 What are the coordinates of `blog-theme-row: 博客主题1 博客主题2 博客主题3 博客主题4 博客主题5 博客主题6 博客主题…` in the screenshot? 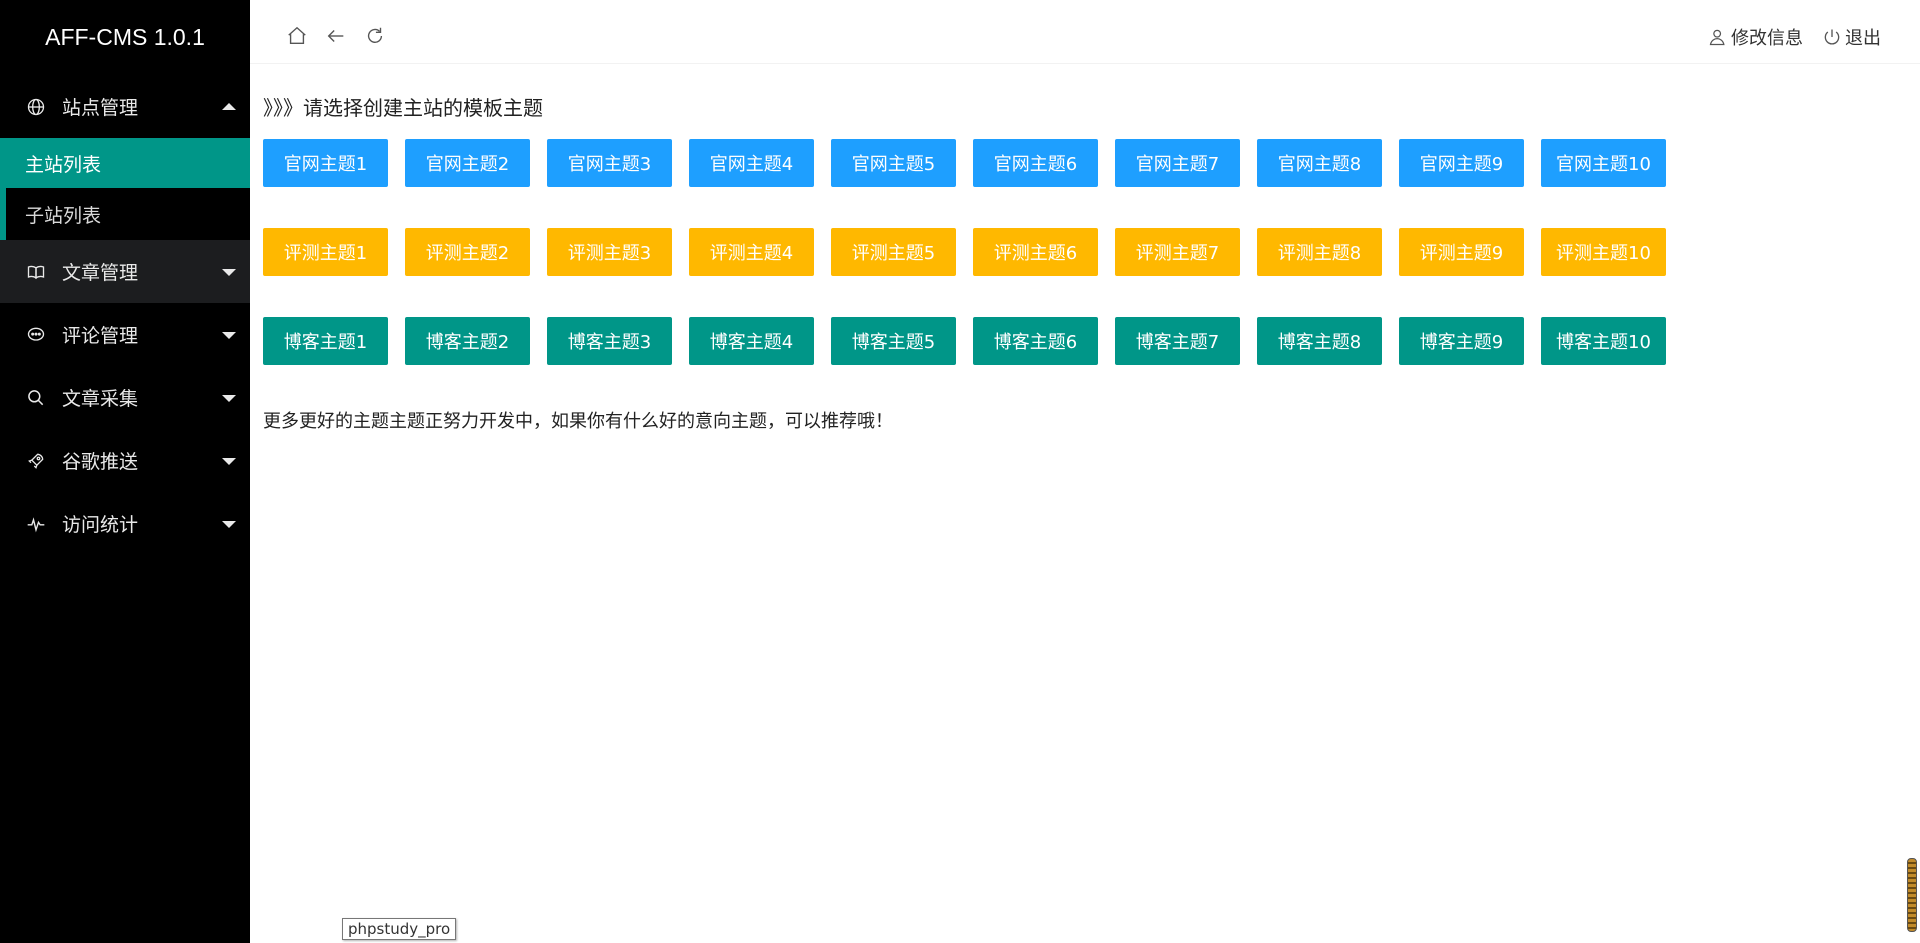 It's located at (973, 341).